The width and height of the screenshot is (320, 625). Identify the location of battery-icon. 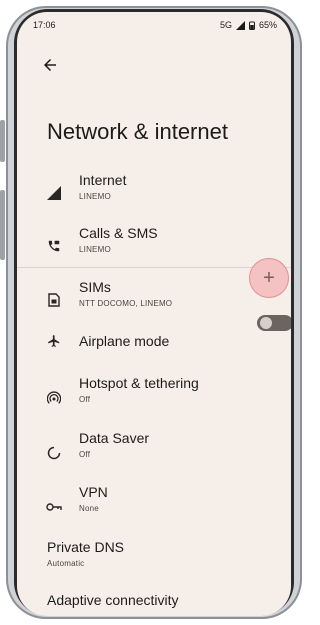
(251, 25).